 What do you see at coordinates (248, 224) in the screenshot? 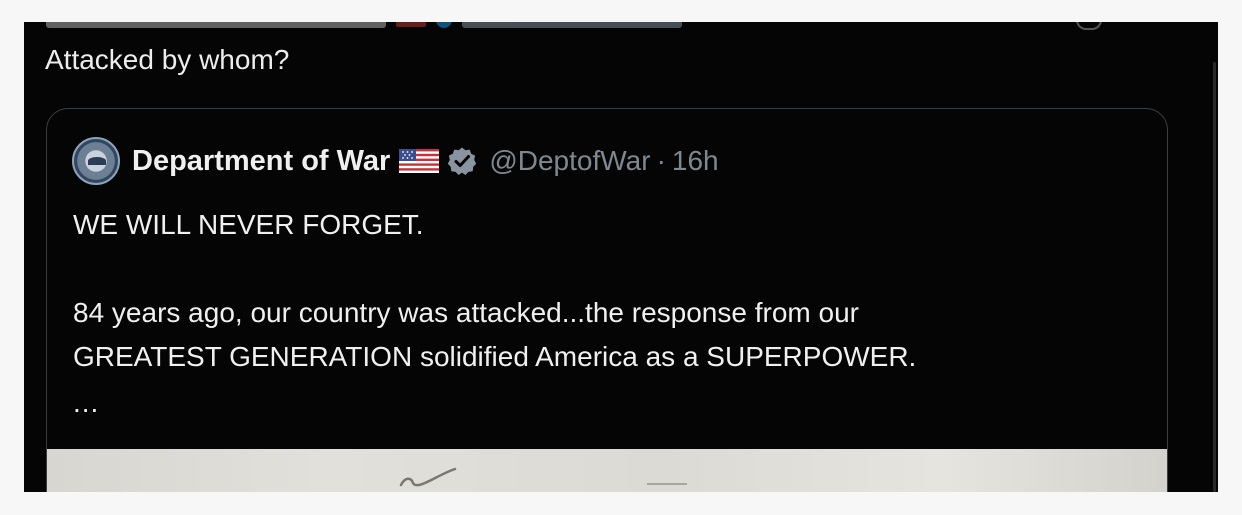
I see `post-line-1: WE WILL NEVER FORGET.` at bounding box center [248, 224].